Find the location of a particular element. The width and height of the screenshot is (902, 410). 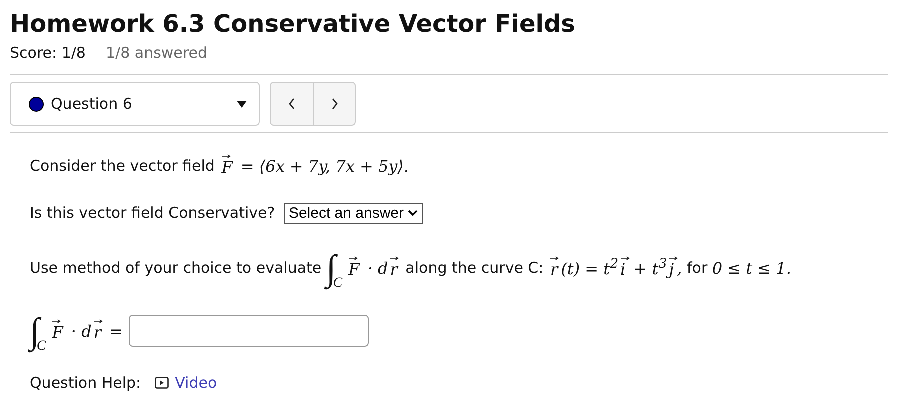

question-text: Is this vector field Conservative? is located at coordinates (153, 213).